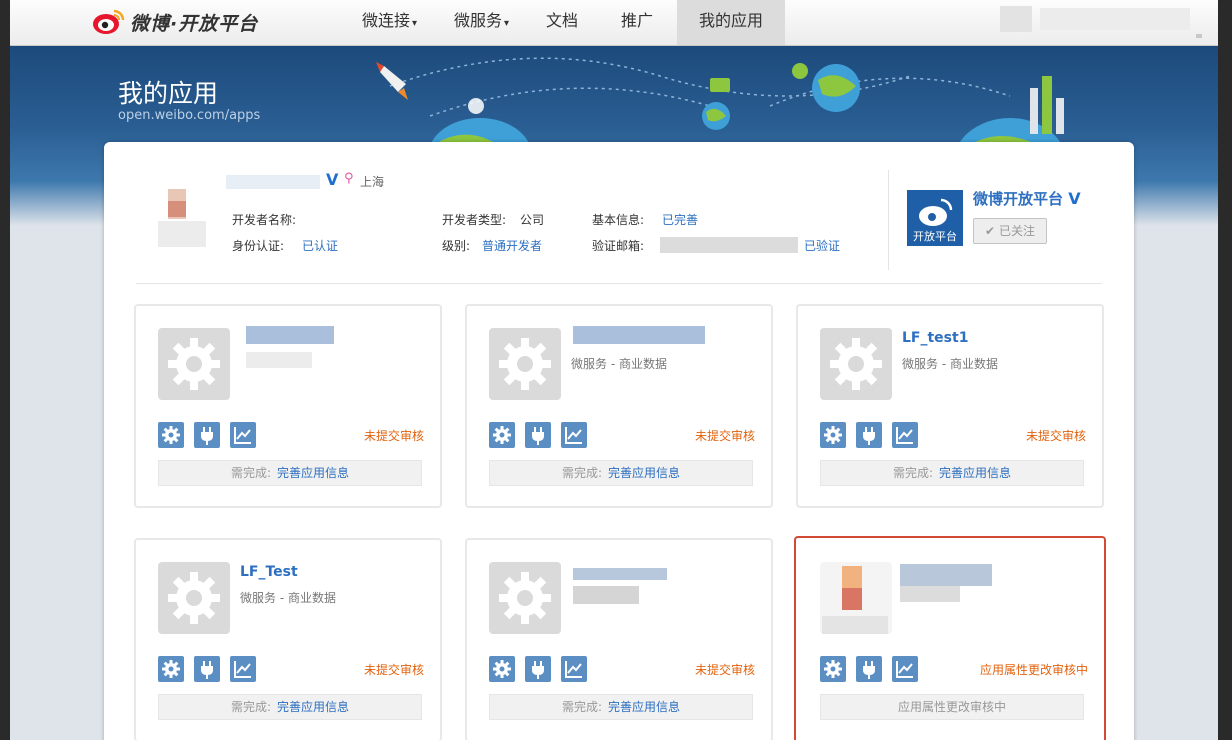 This screenshot has width=1232, height=740. I want to click on developer-location: 上海, so click(372, 182).